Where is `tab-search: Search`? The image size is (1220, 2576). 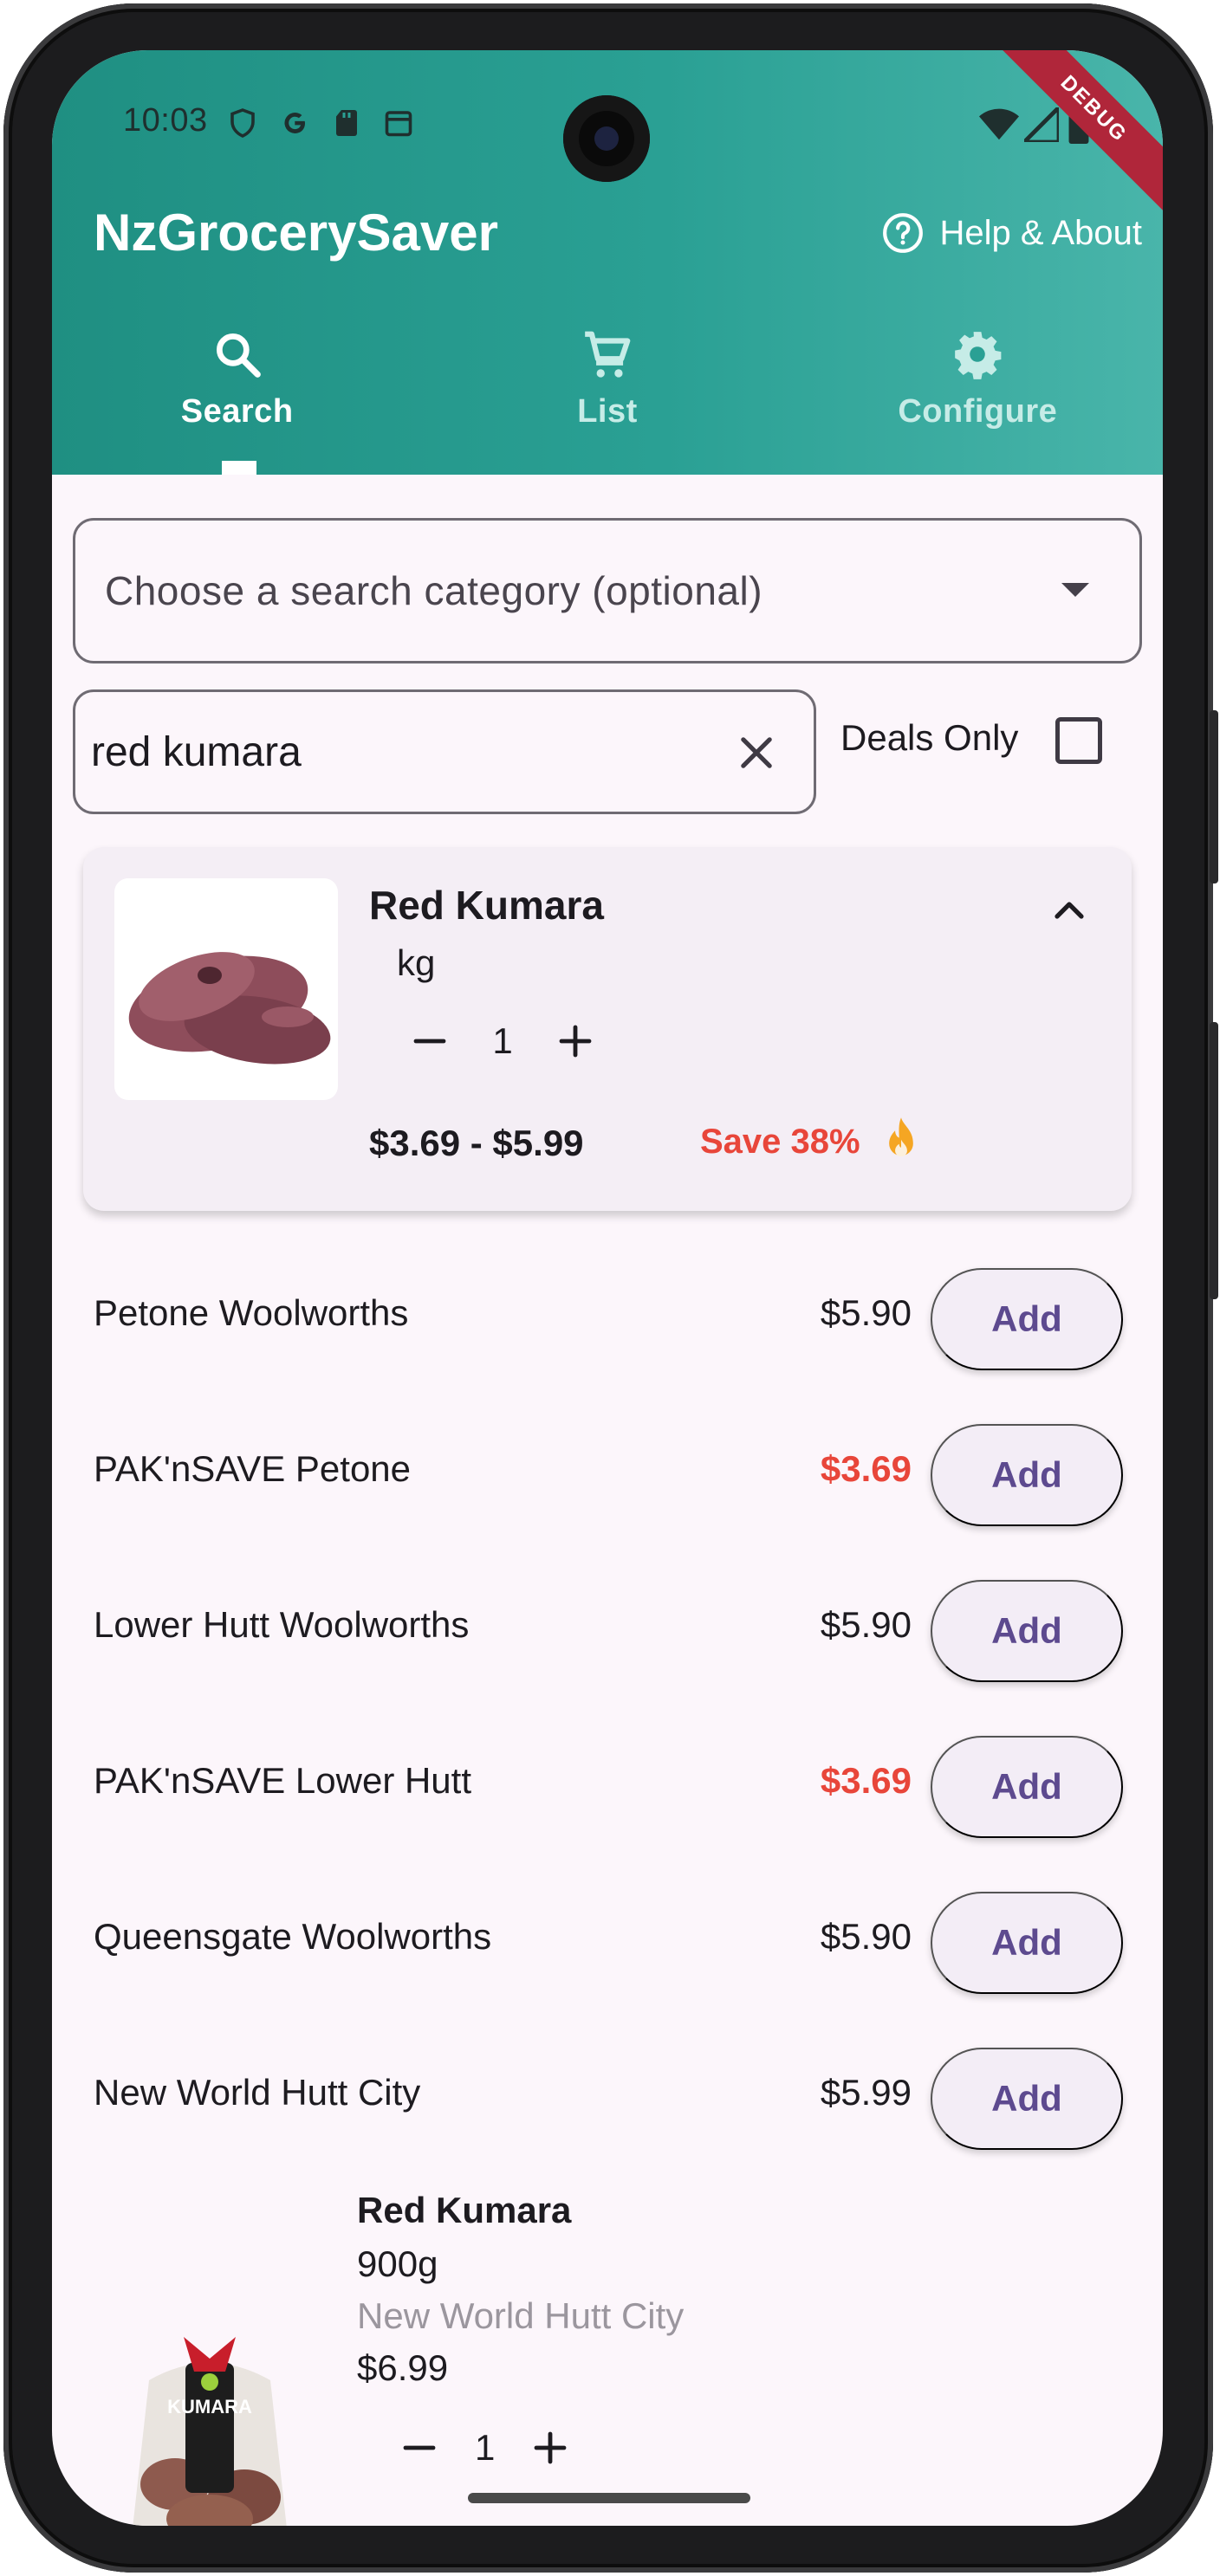
tab-search: Search is located at coordinates (237, 401).